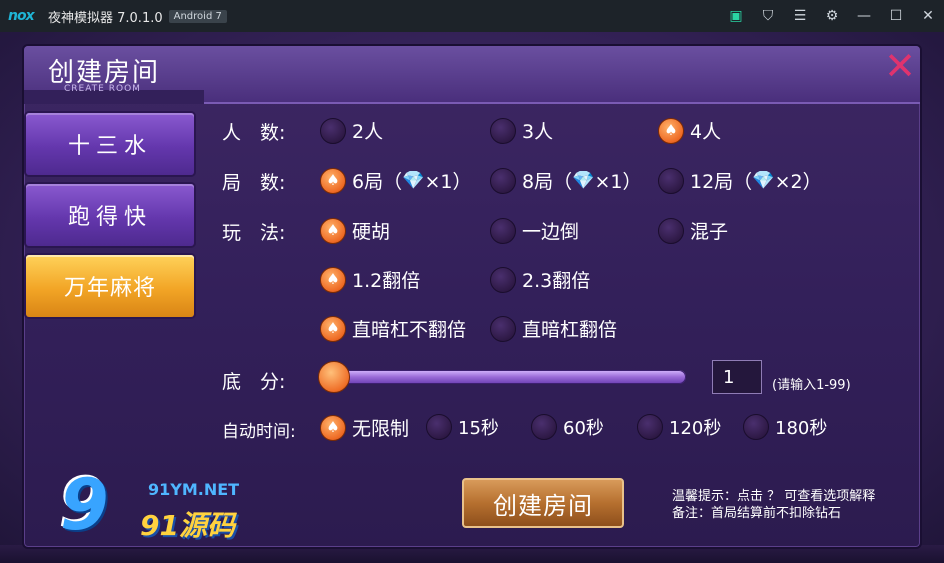  Describe the element at coordinates (254, 183) in the screenshot. I see `rounds-label: 局 数:` at that location.